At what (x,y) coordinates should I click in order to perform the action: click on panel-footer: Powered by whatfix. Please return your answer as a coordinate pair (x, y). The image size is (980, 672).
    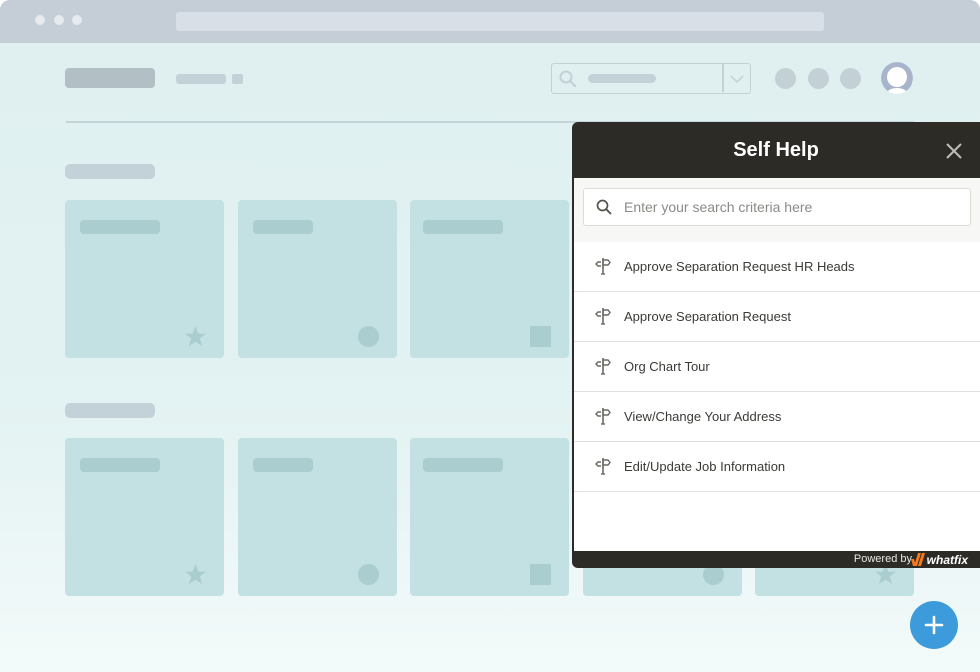
    Looking at the image, I should click on (776, 559).